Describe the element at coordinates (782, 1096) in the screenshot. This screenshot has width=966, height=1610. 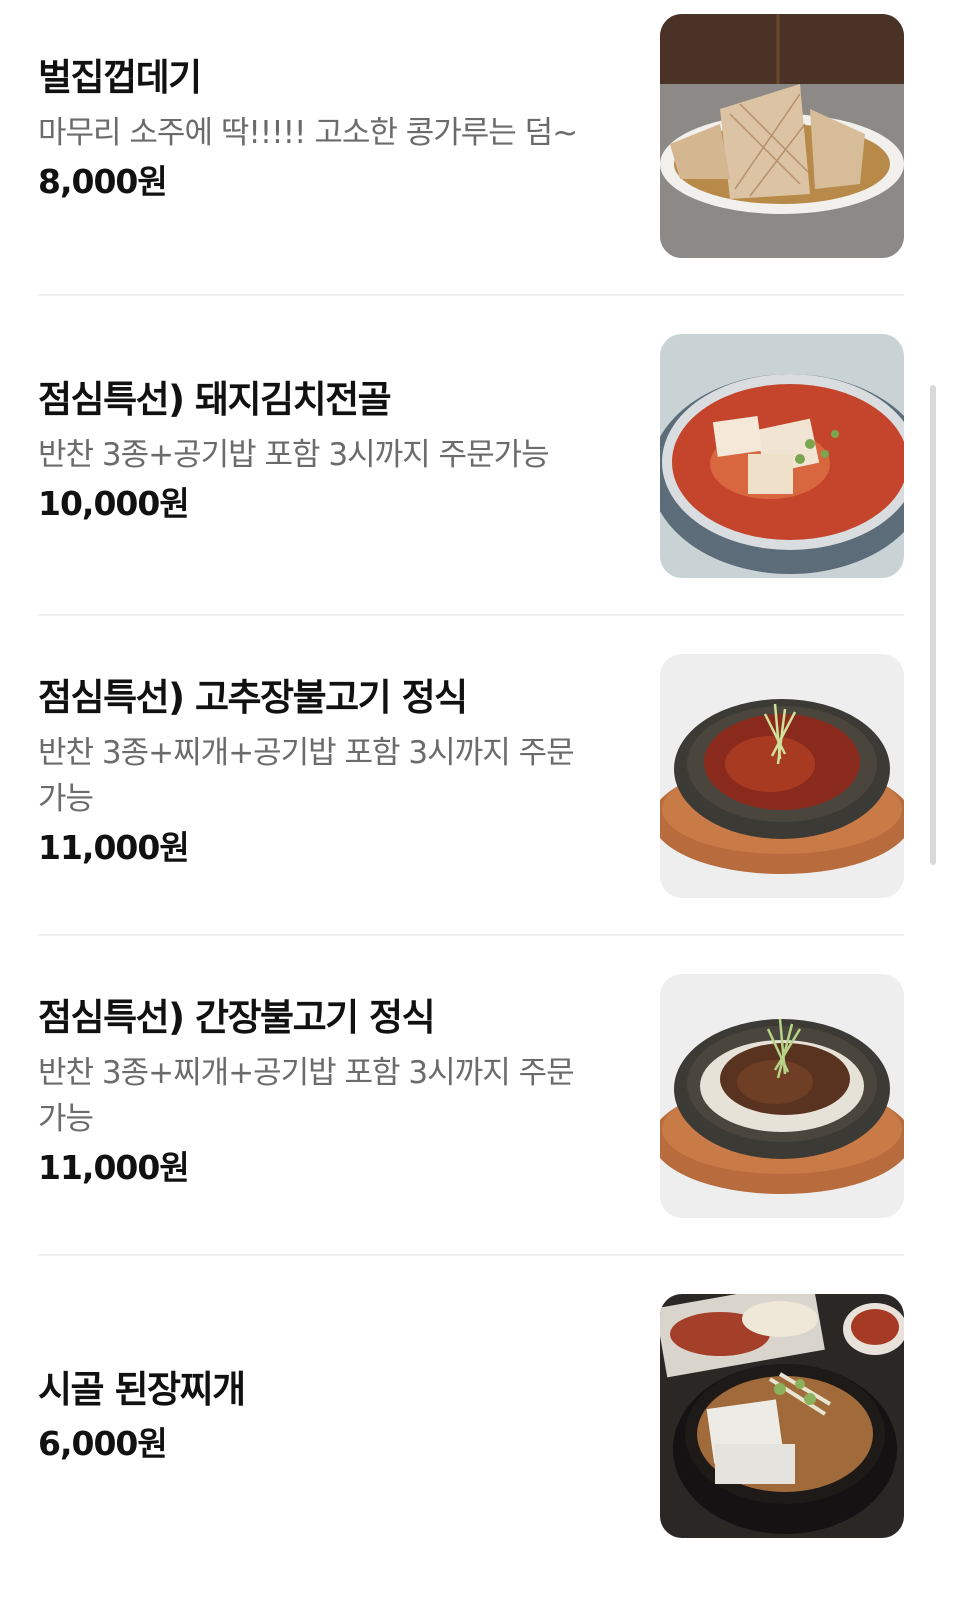
I see `soy-bulgogi-photo` at that location.